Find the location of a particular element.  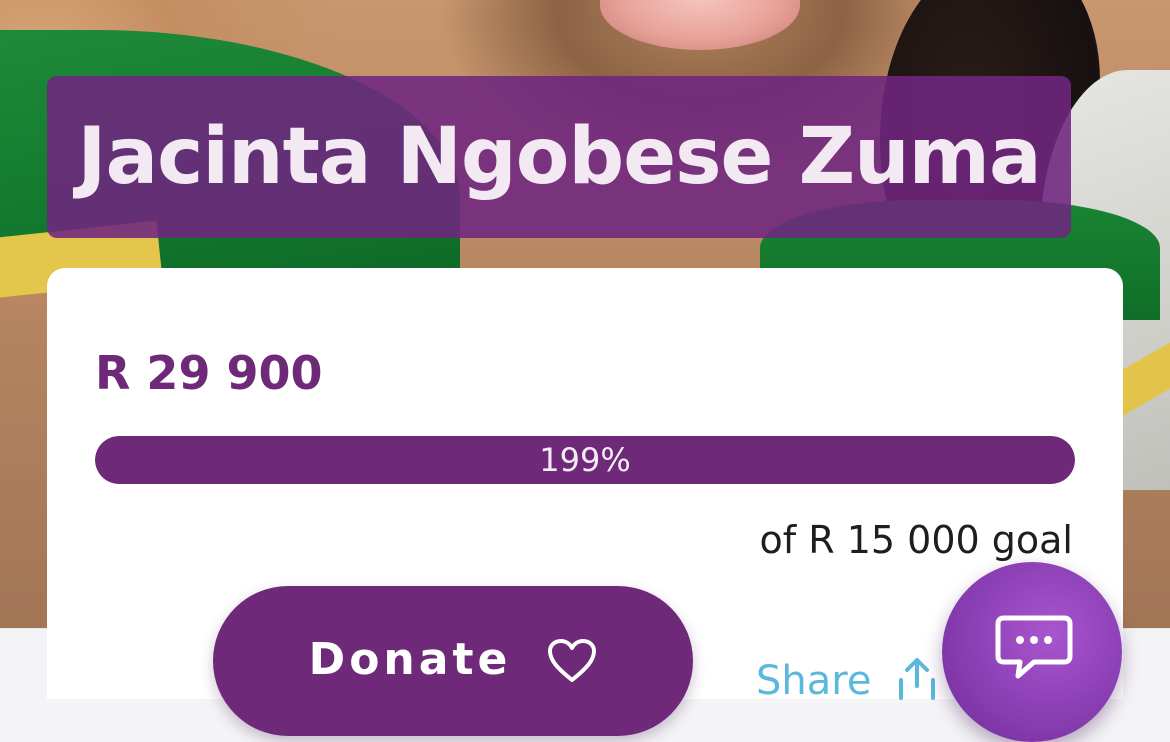

chat-bubble-icon is located at coordinates (1034, 647).